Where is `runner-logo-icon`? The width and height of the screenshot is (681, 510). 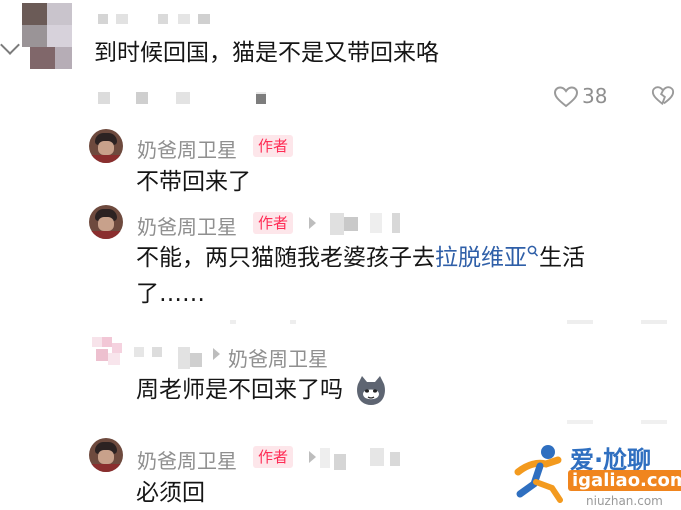 runner-logo-icon is located at coordinates (538, 474).